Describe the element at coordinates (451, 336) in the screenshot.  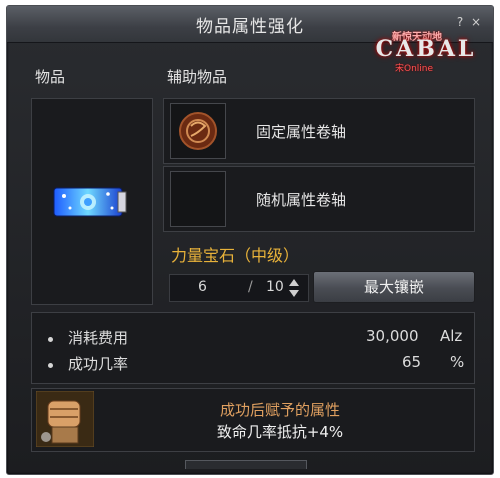
I see `cost-unit: Alz` at that location.